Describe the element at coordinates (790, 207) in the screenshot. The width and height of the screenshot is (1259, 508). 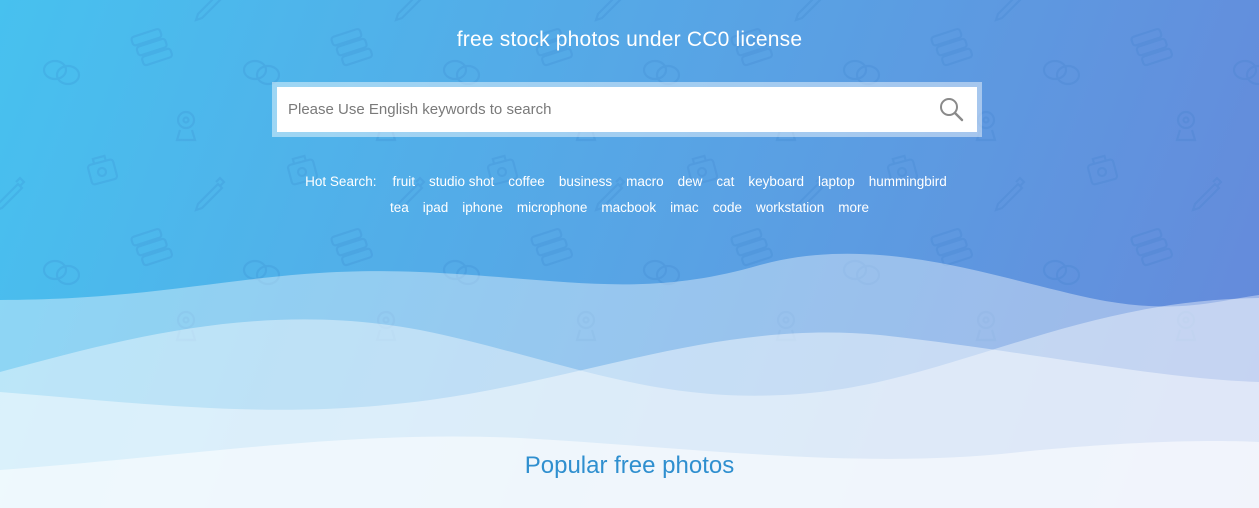
I see `hot-tag: workstation` at that location.